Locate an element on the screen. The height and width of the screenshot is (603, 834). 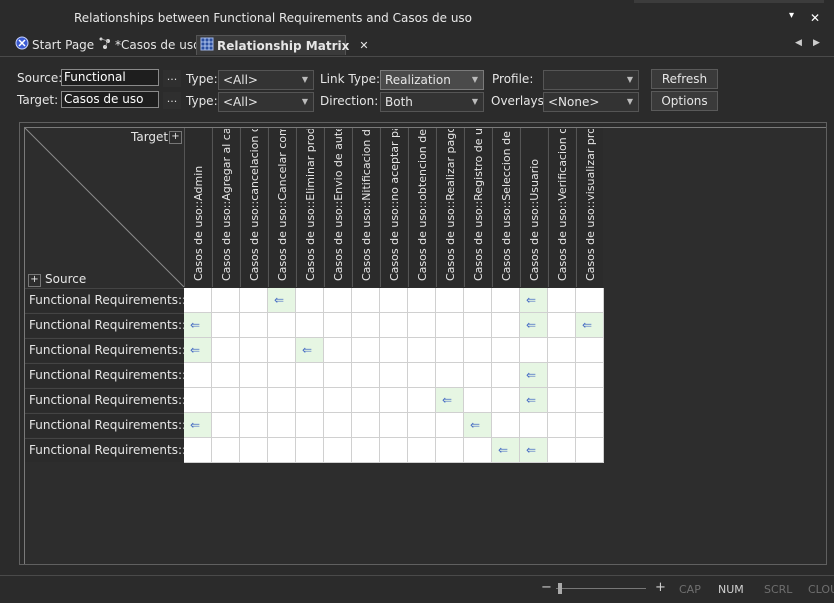
column-header: Casos de uso::Verificacion compra is located at coordinates (561, 207).